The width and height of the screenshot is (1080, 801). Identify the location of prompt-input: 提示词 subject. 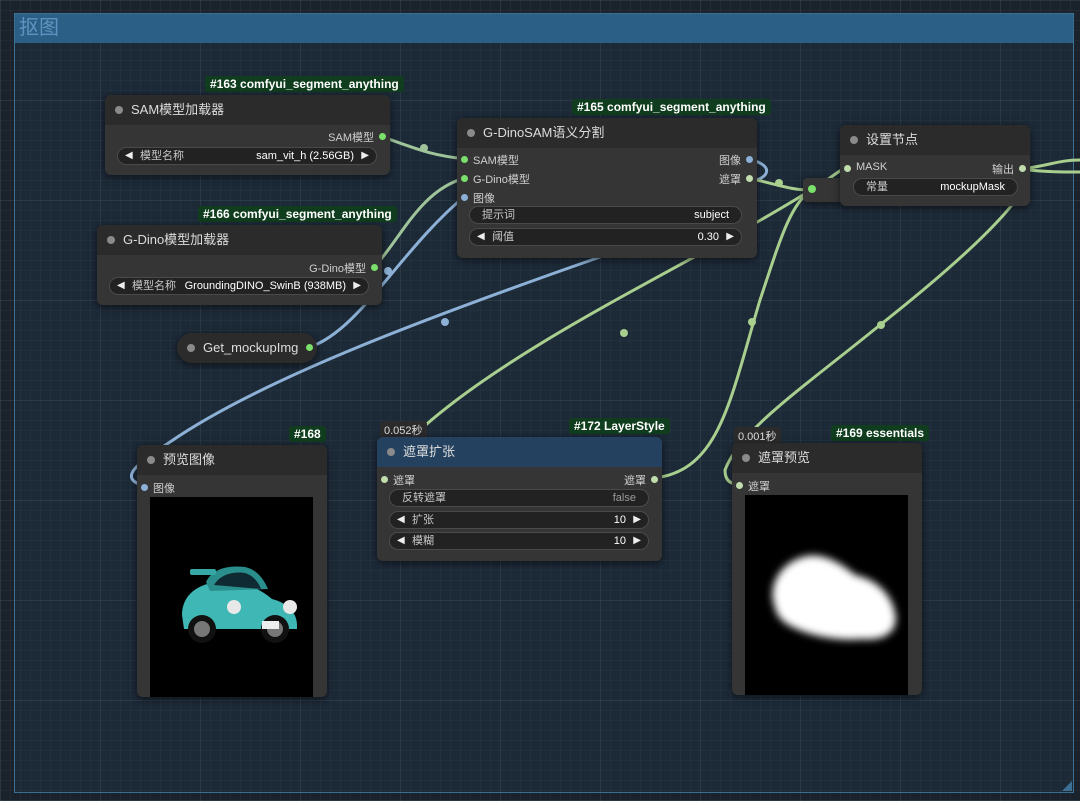
(605, 215).